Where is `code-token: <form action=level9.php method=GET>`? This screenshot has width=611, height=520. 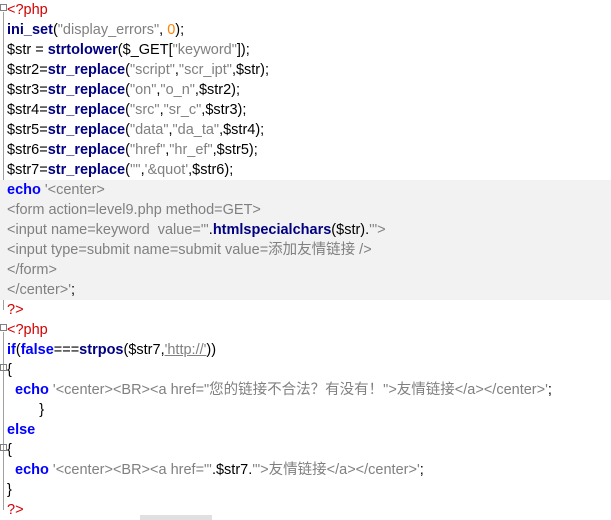
code-token: <form action=level9.php method=GET> is located at coordinates (134, 210).